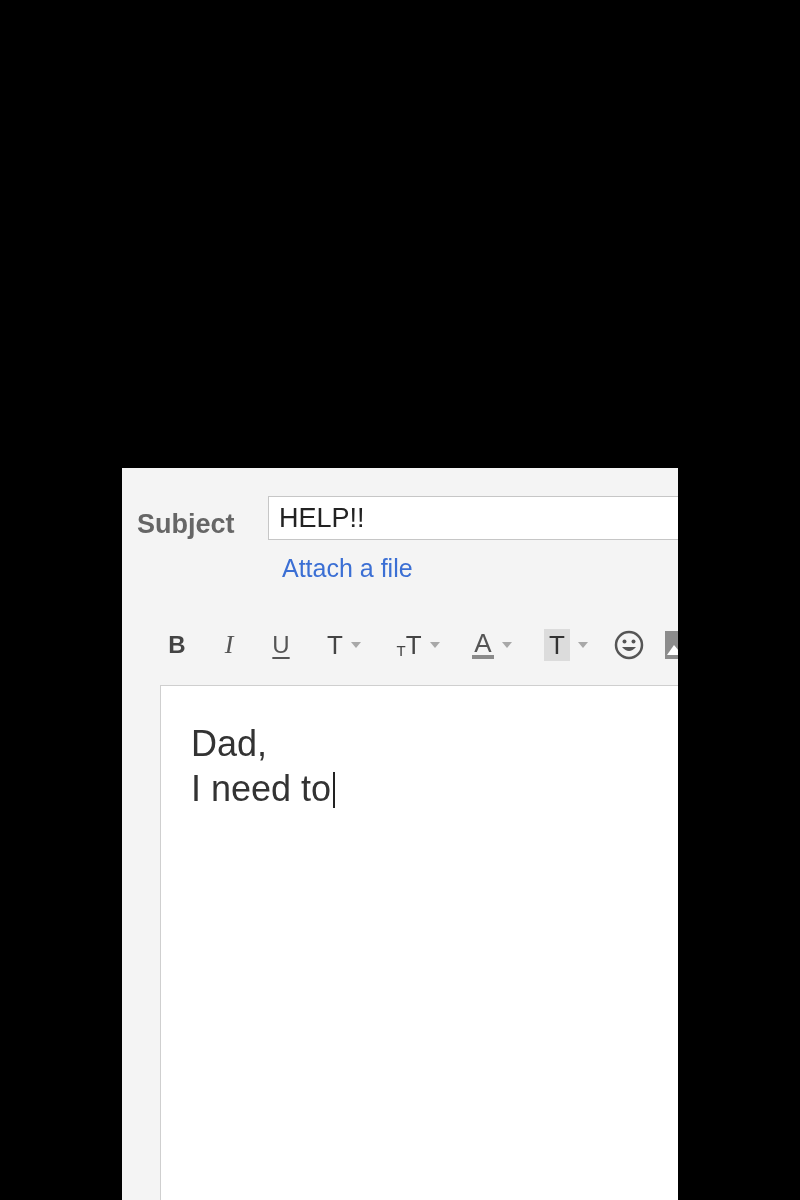 The width and height of the screenshot is (800, 1200). Describe the element at coordinates (492, 645) in the screenshot. I see `text-color-button: A` at that location.